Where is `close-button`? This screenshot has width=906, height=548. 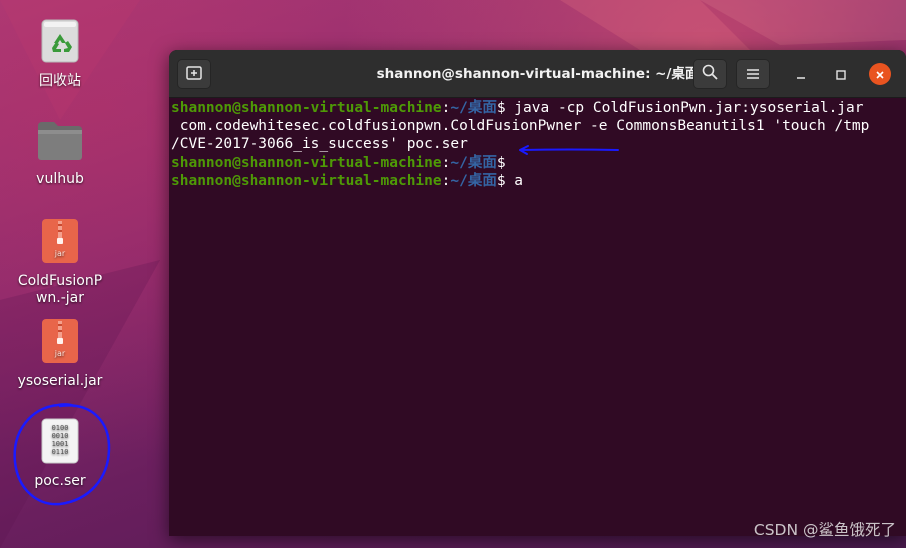 close-button is located at coordinates (880, 74).